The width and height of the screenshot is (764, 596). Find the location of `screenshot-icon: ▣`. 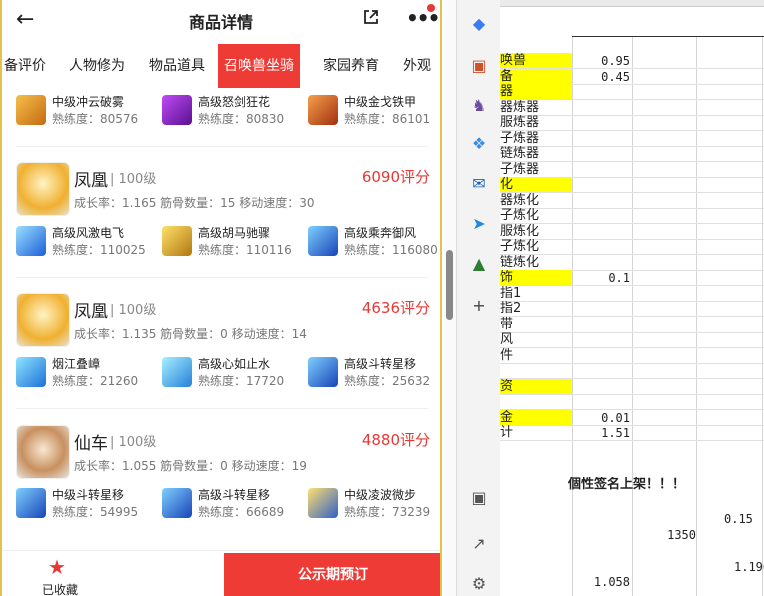

screenshot-icon: ▣ is located at coordinates (479, 498).